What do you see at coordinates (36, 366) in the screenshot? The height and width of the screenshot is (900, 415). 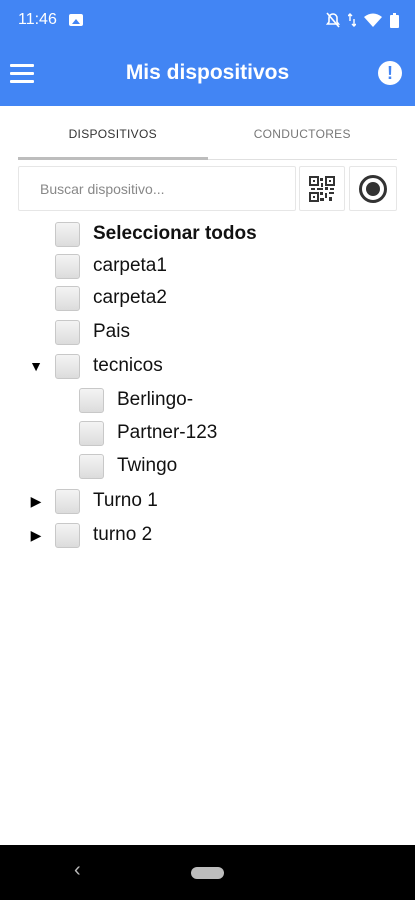 I see `expand-arrow-icon: ▼` at bounding box center [36, 366].